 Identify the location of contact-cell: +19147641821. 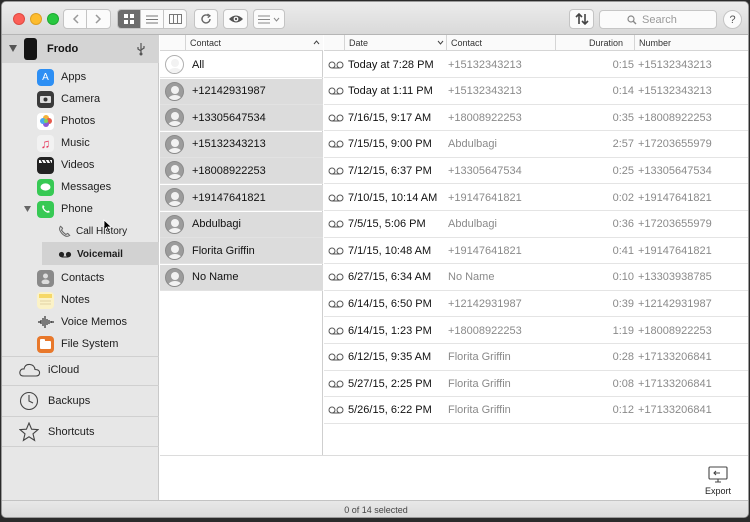
(485, 197).